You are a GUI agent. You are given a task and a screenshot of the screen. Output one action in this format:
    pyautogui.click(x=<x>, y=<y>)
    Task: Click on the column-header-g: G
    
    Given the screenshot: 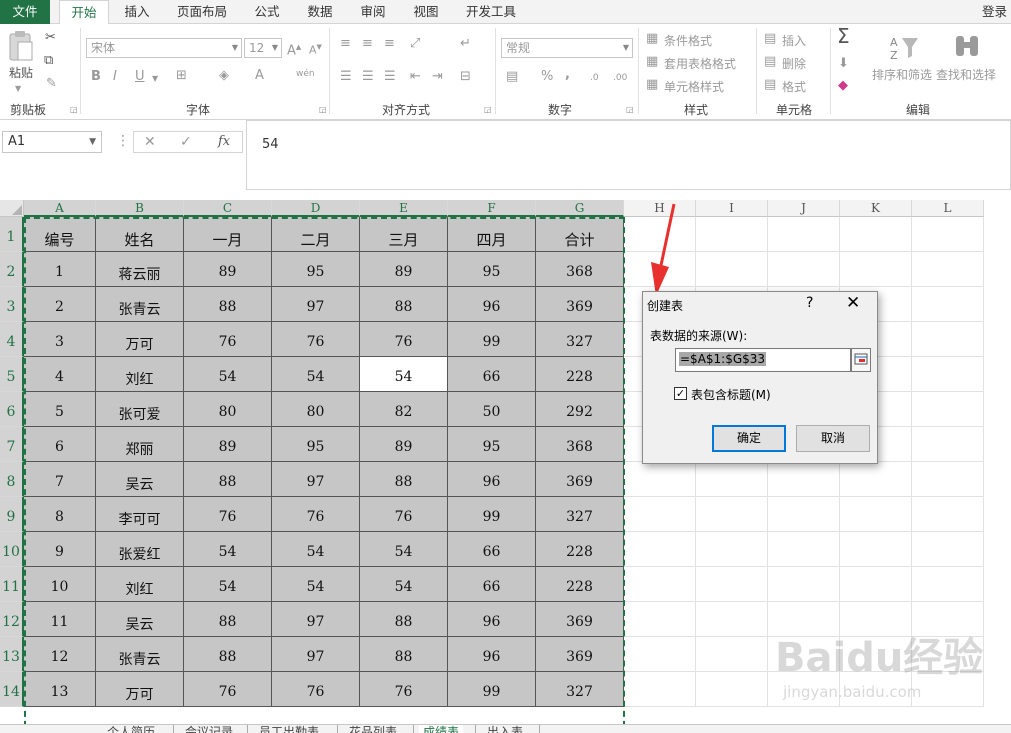 What is the action you would take?
    pyautogui.click(x=580, y=208)
    